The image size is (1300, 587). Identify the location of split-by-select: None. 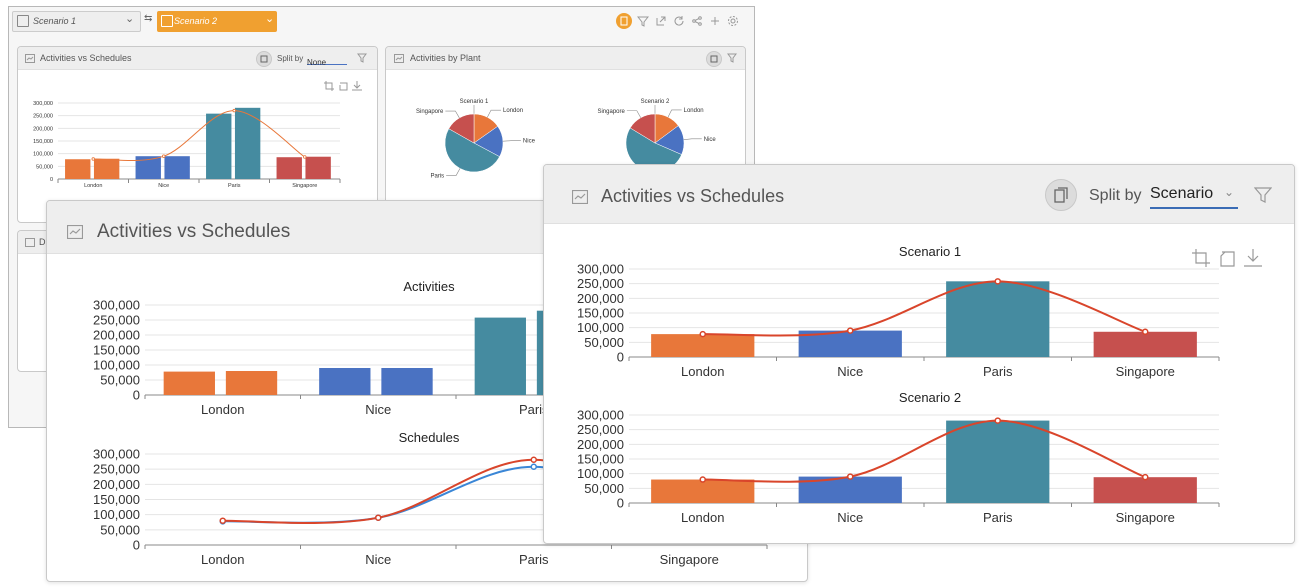
(327, 59).